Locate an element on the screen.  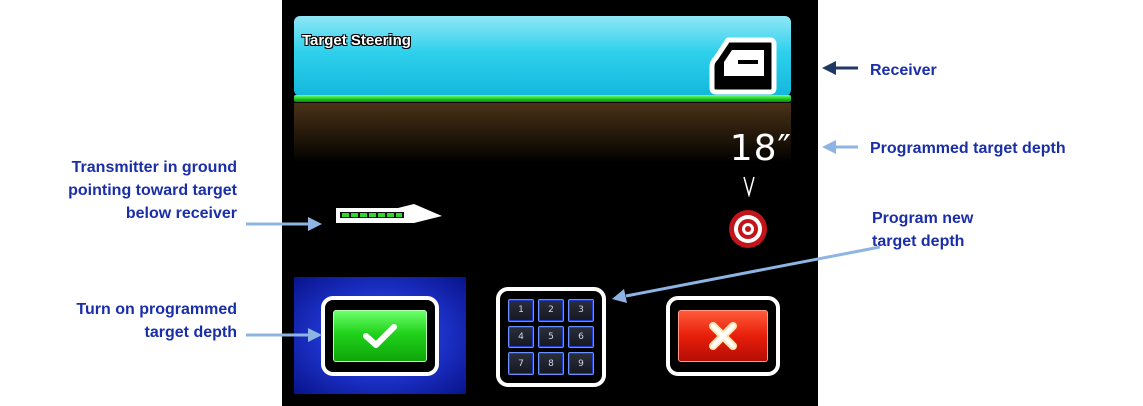
program-new-depth-label: Program new target depth is located at coordinates (922, 230).